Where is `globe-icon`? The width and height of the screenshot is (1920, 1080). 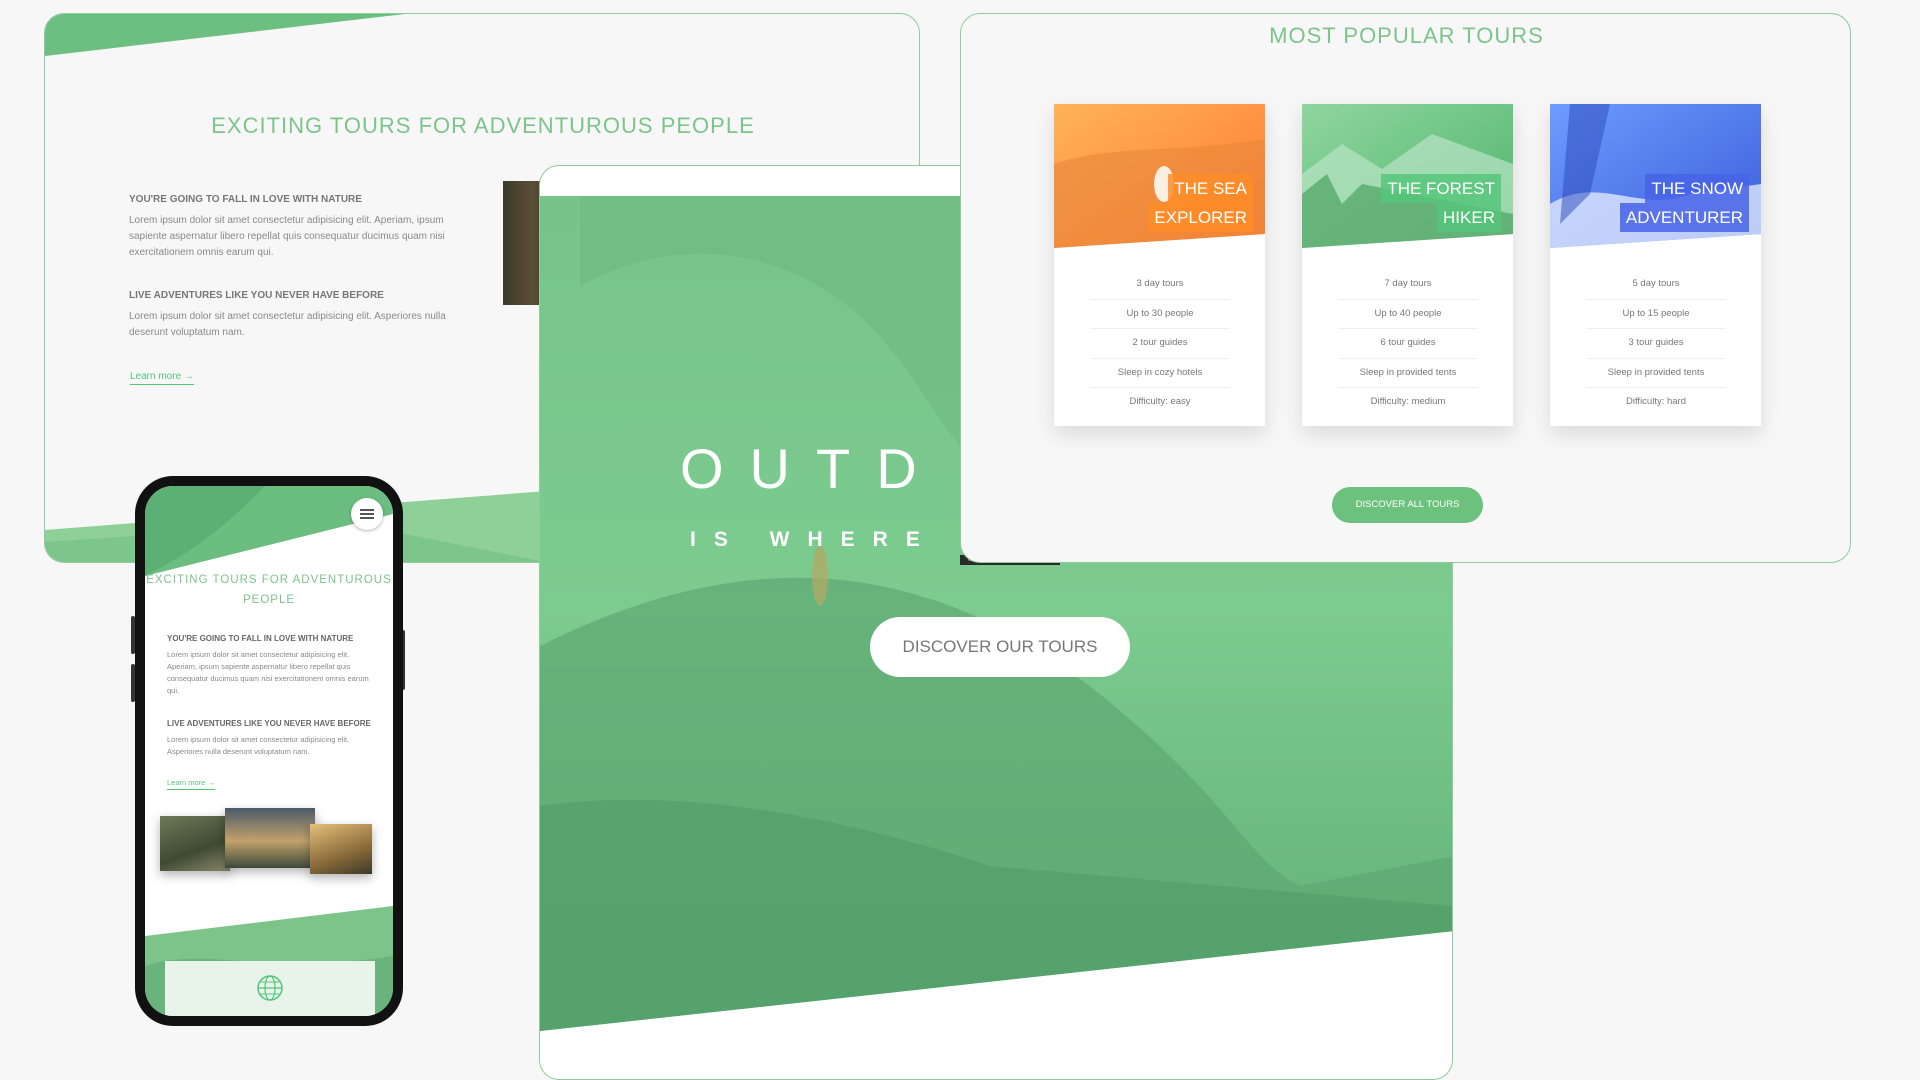 globe-icon is located at coordinates (270, 988).